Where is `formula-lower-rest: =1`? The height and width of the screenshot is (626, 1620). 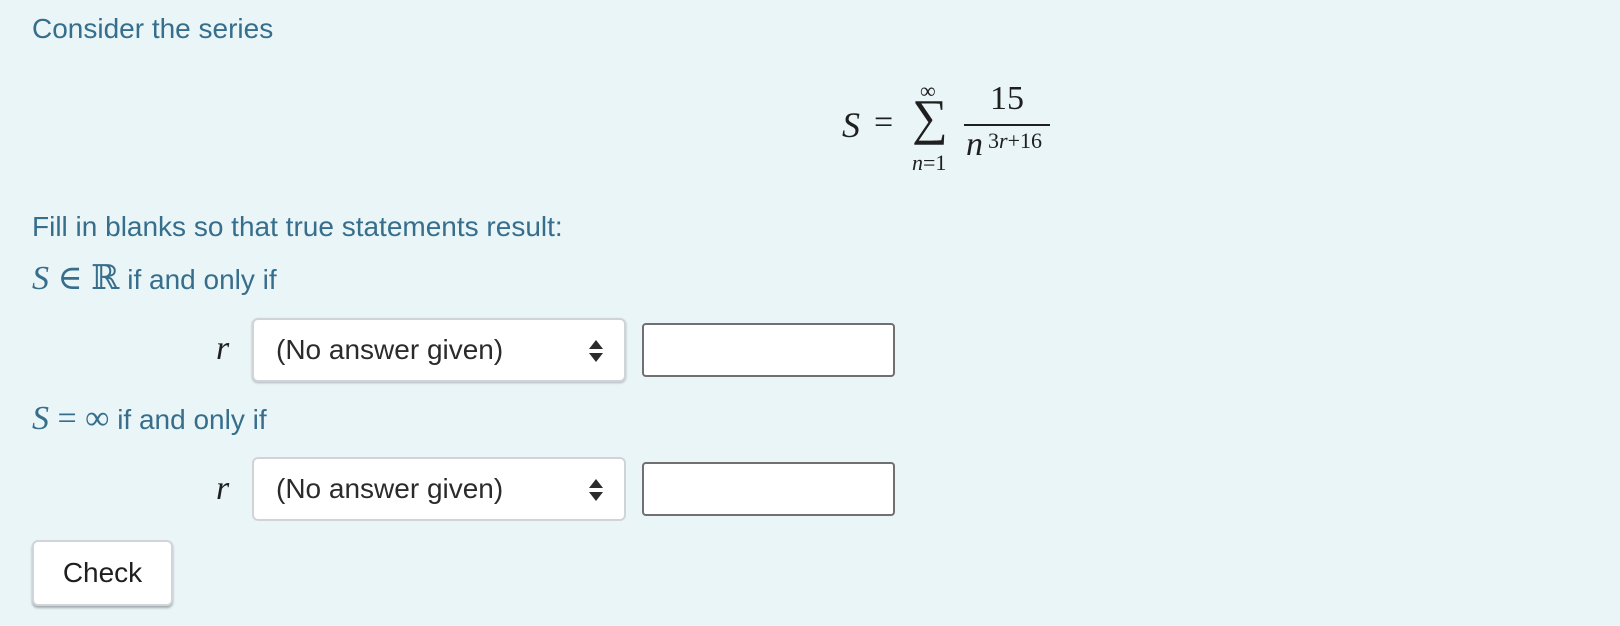 formula-lower-rest: =1 is located at coordinates (935, 162).